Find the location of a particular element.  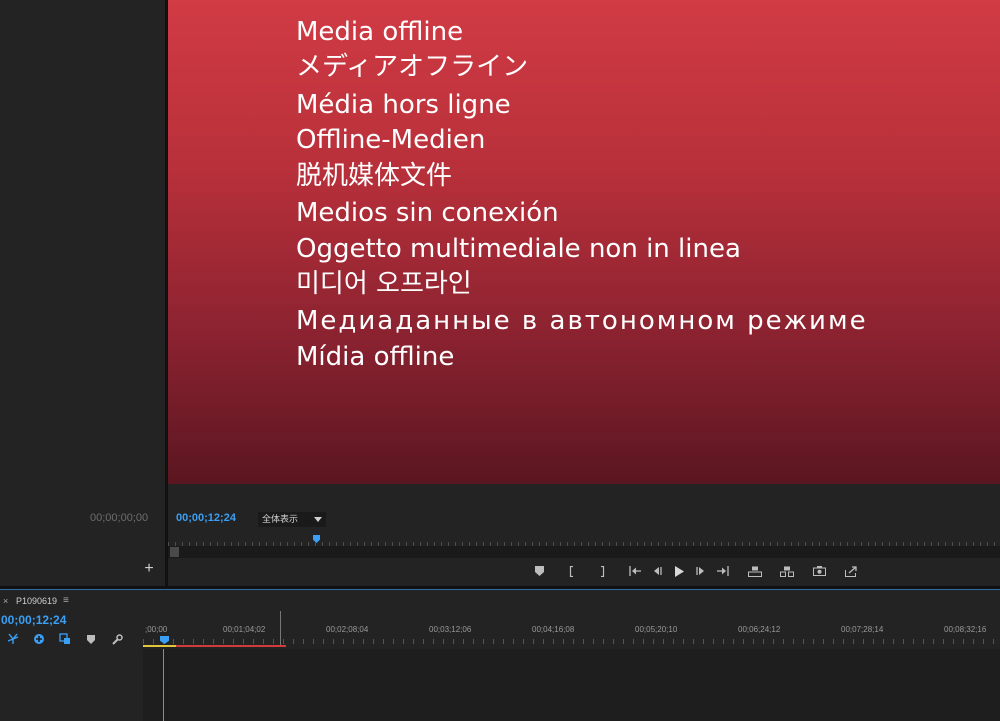

export-frame-button is located at coordinates (819, 571).